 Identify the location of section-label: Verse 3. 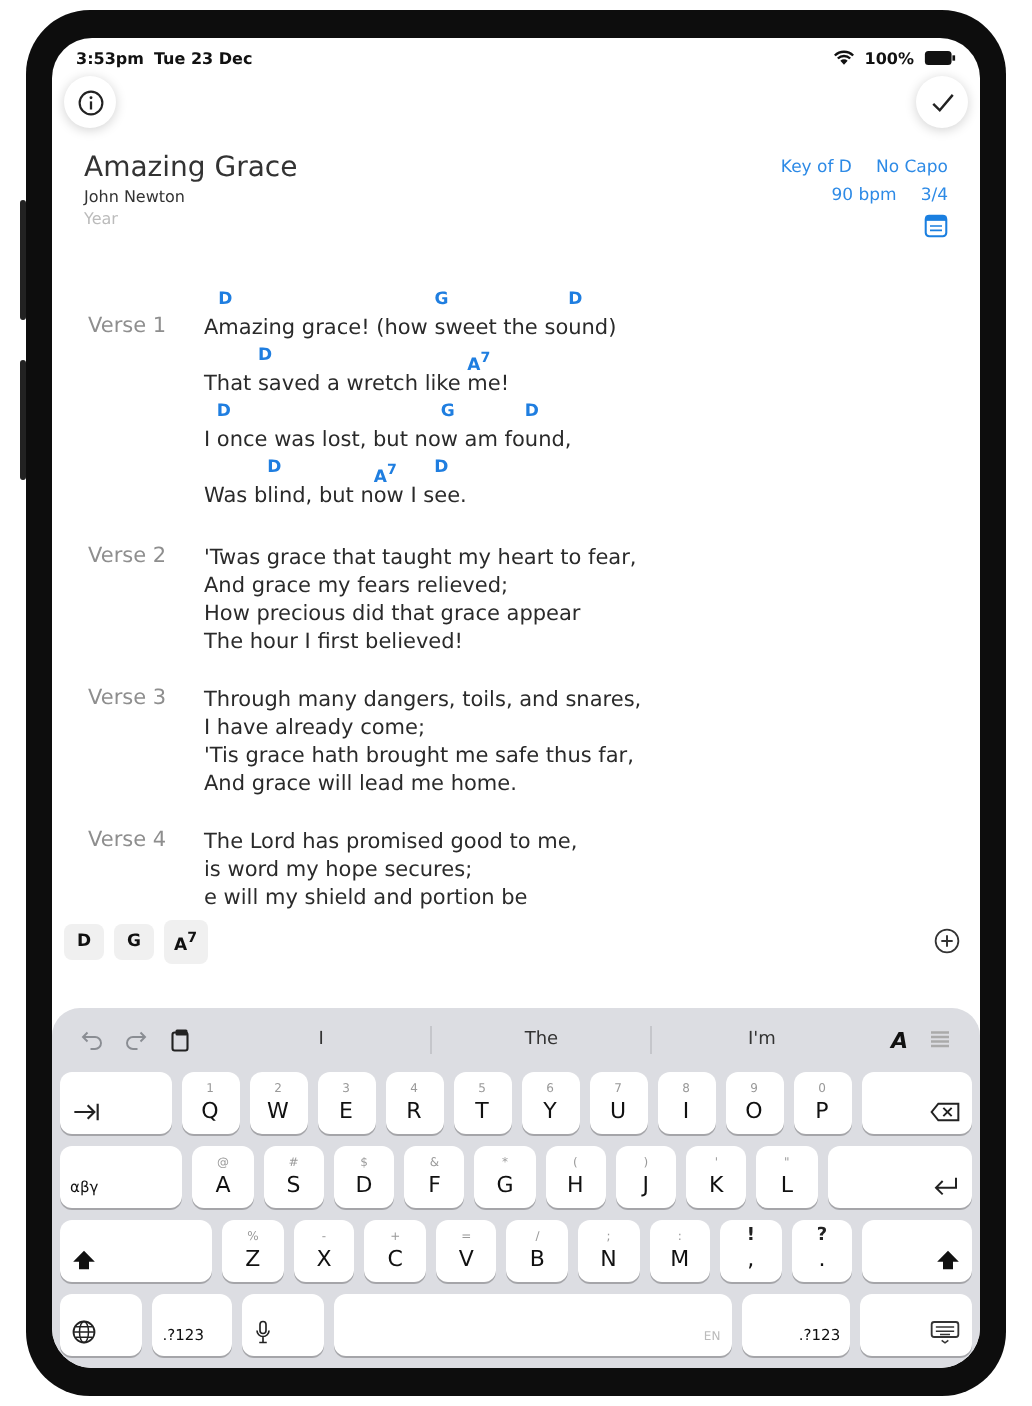
(127, 698).